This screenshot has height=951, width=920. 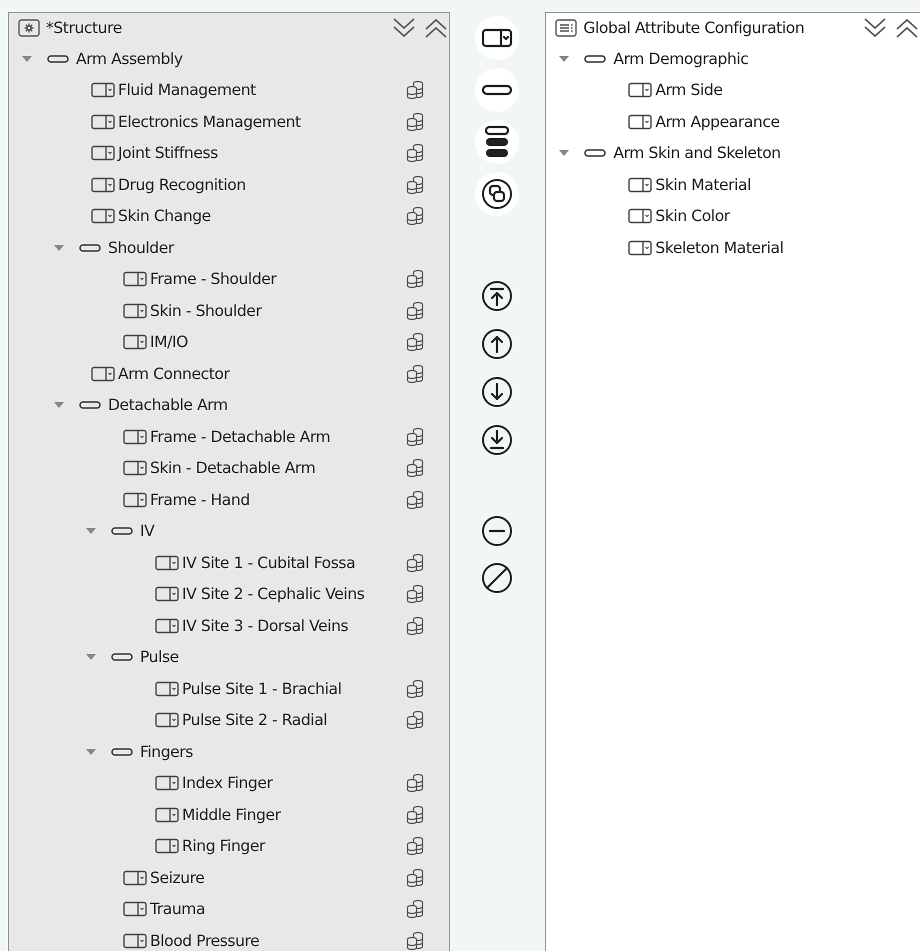 What do you see at coordinates (168, 405) in the screenshot?
I see `group-label: Detachable Arm` at bounding box center [168, 405].